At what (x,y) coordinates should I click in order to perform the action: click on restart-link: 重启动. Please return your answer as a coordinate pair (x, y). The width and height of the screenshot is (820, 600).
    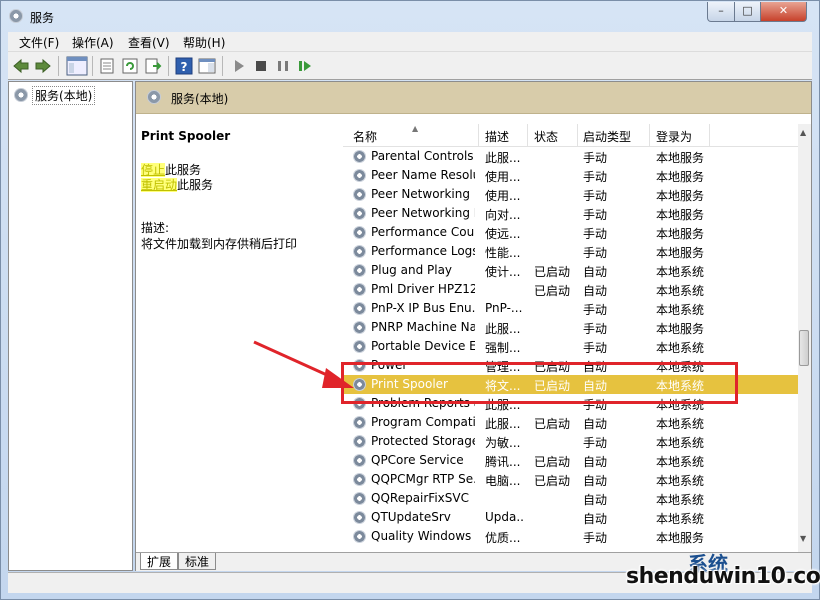
    Looking at the image, I should click on (159, 185).